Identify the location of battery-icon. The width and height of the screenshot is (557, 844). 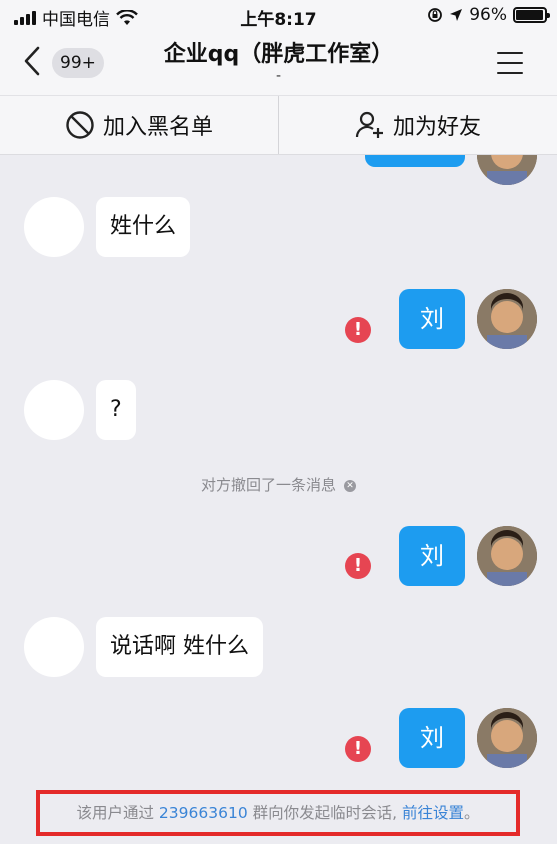
(531, 15).